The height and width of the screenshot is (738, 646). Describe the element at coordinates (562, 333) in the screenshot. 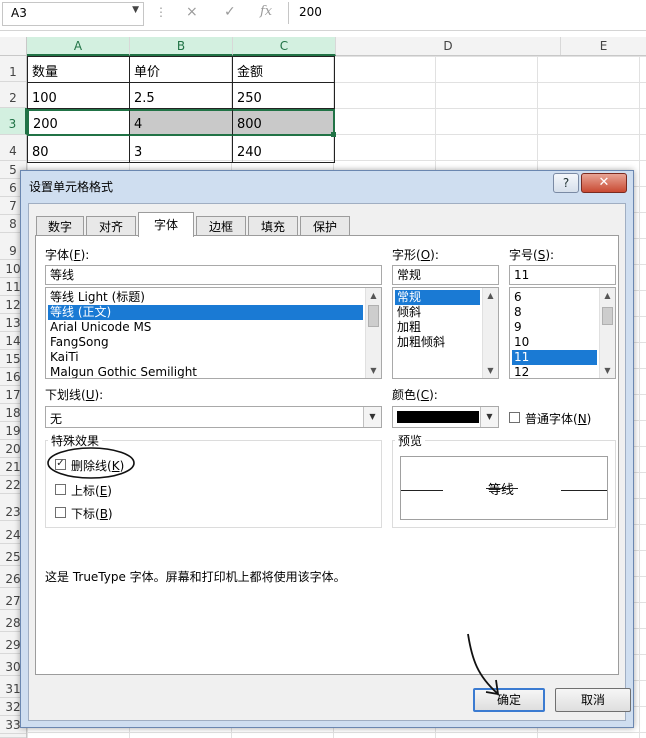

I see `size-list: 6 8 9 10 11 12 ▲ ▼` at that location.